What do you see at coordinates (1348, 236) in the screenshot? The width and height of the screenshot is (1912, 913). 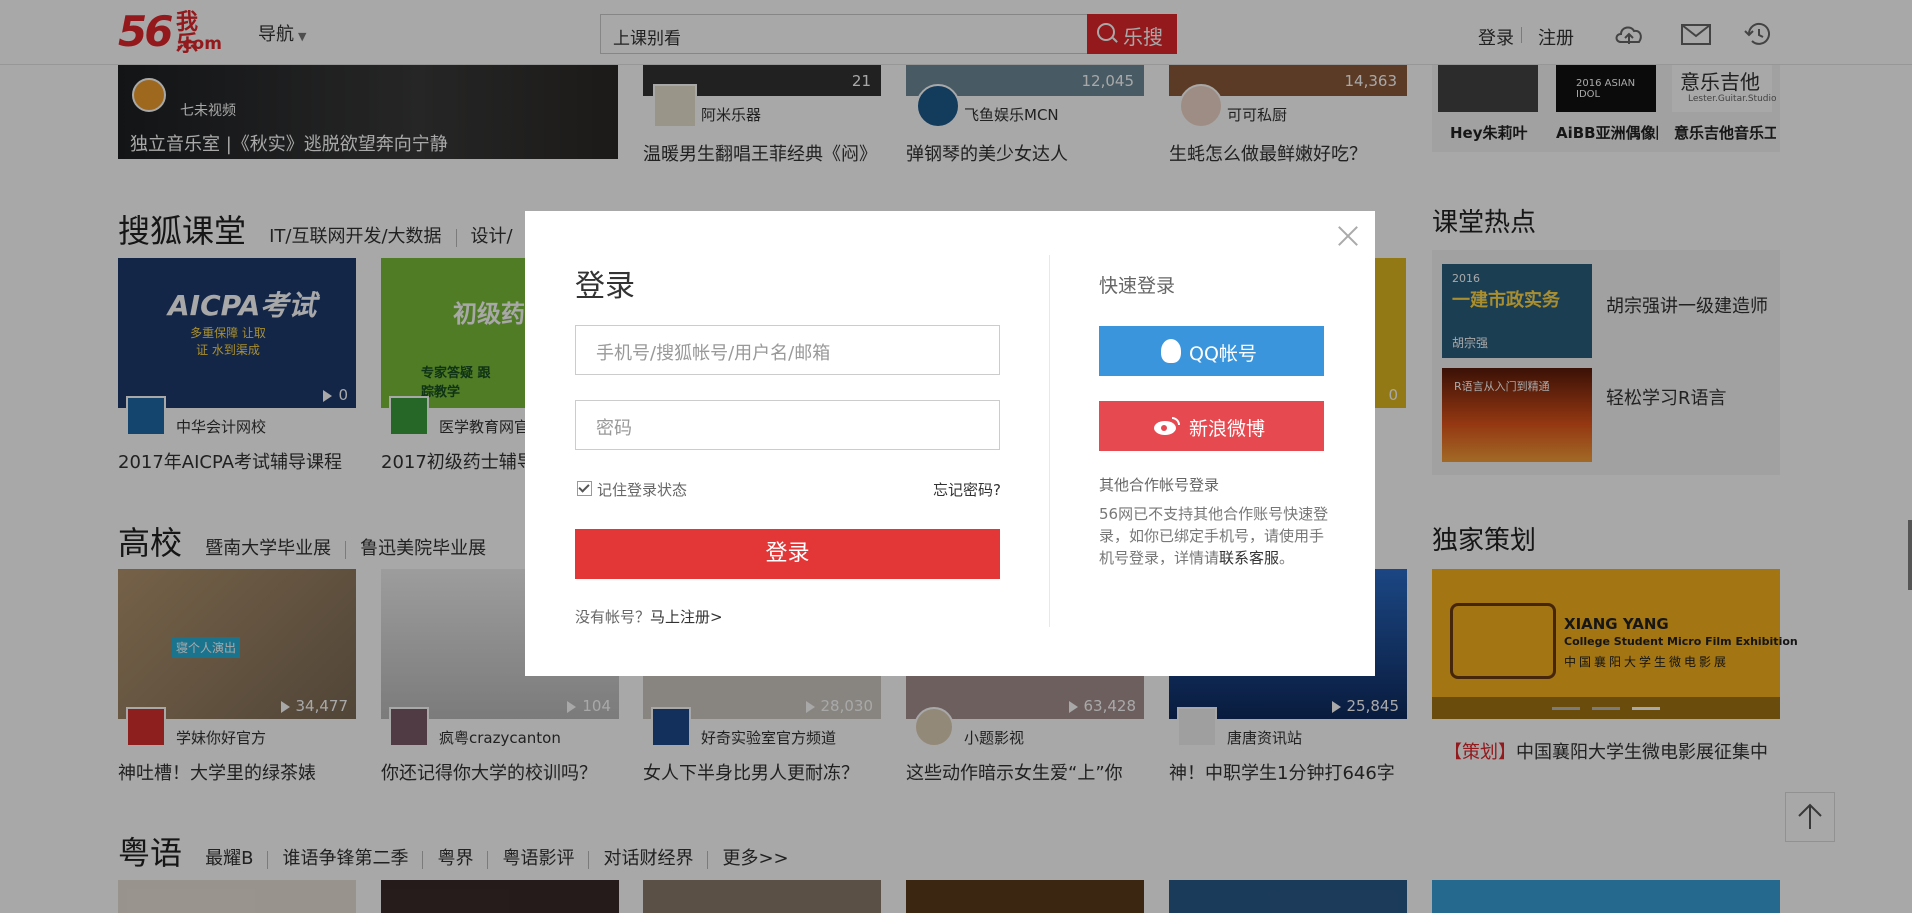 I see `close-icon` at bounding box center [1348, 236].